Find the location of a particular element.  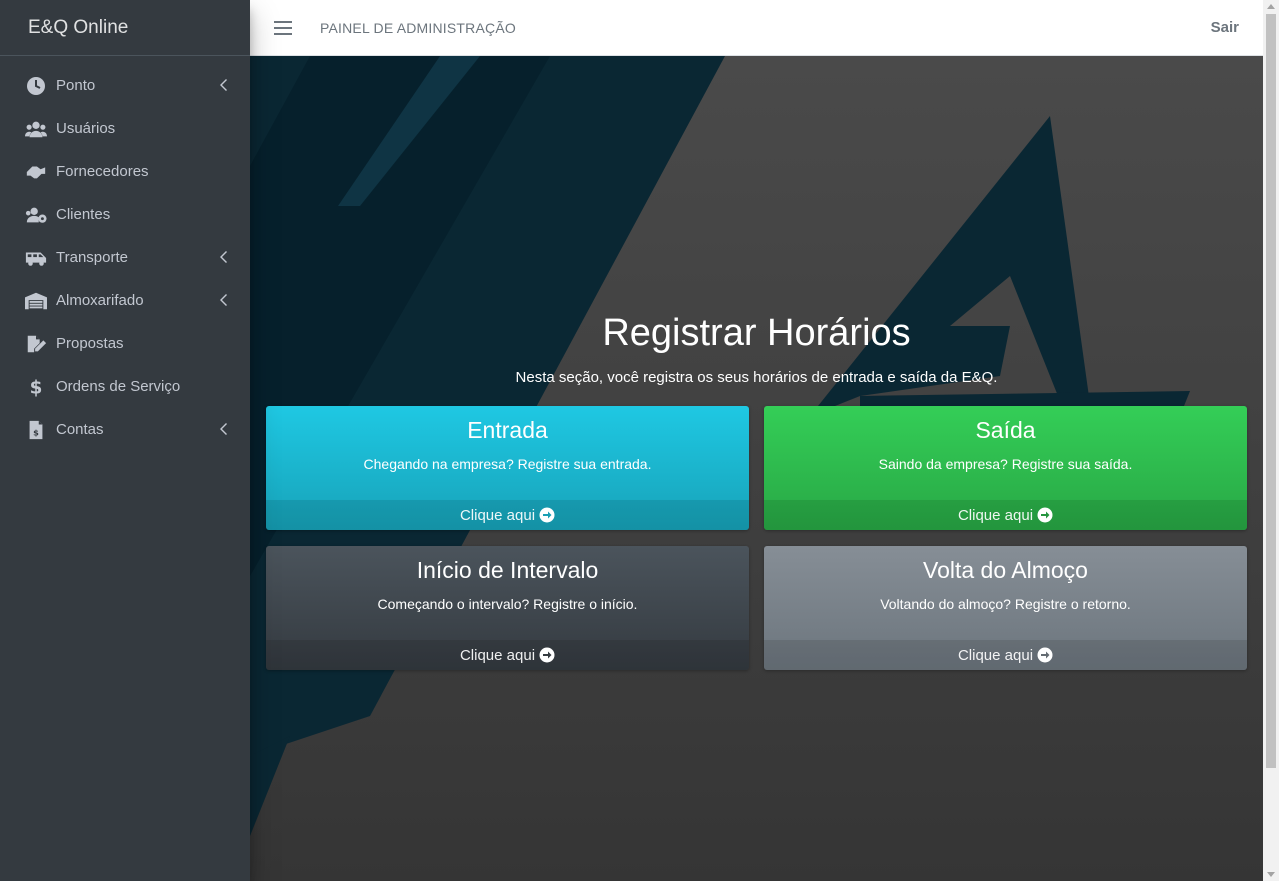

sidebar-item-label: Clientes is located at coordinates (83, 214).